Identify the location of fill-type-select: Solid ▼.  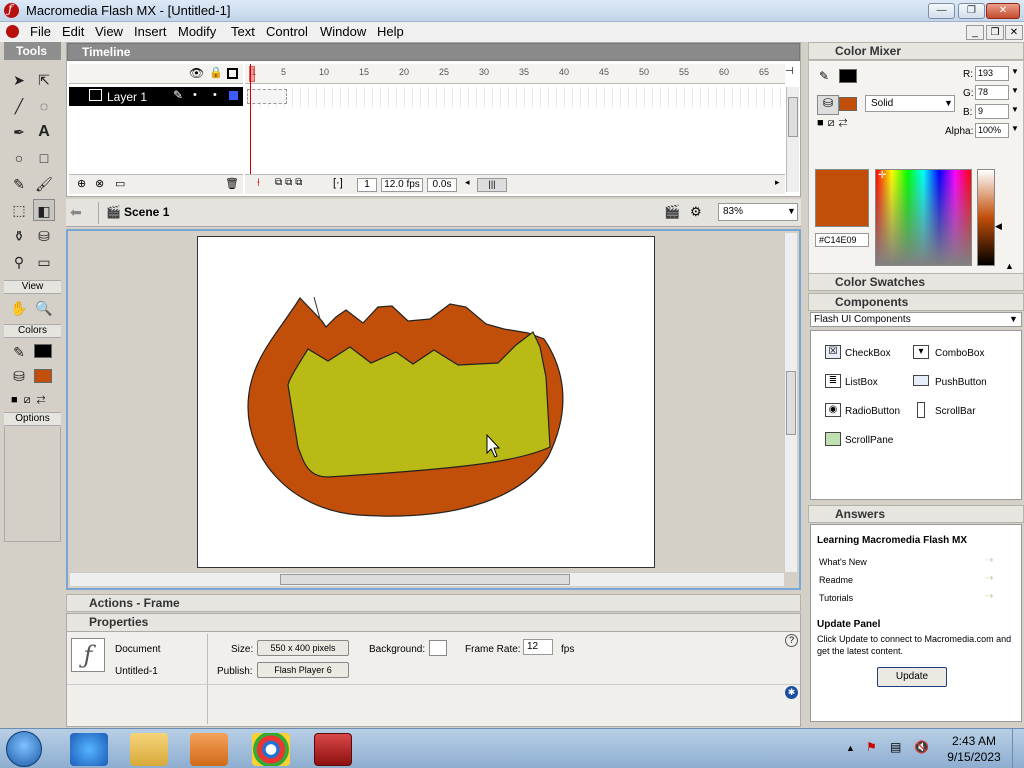
(910, 103).